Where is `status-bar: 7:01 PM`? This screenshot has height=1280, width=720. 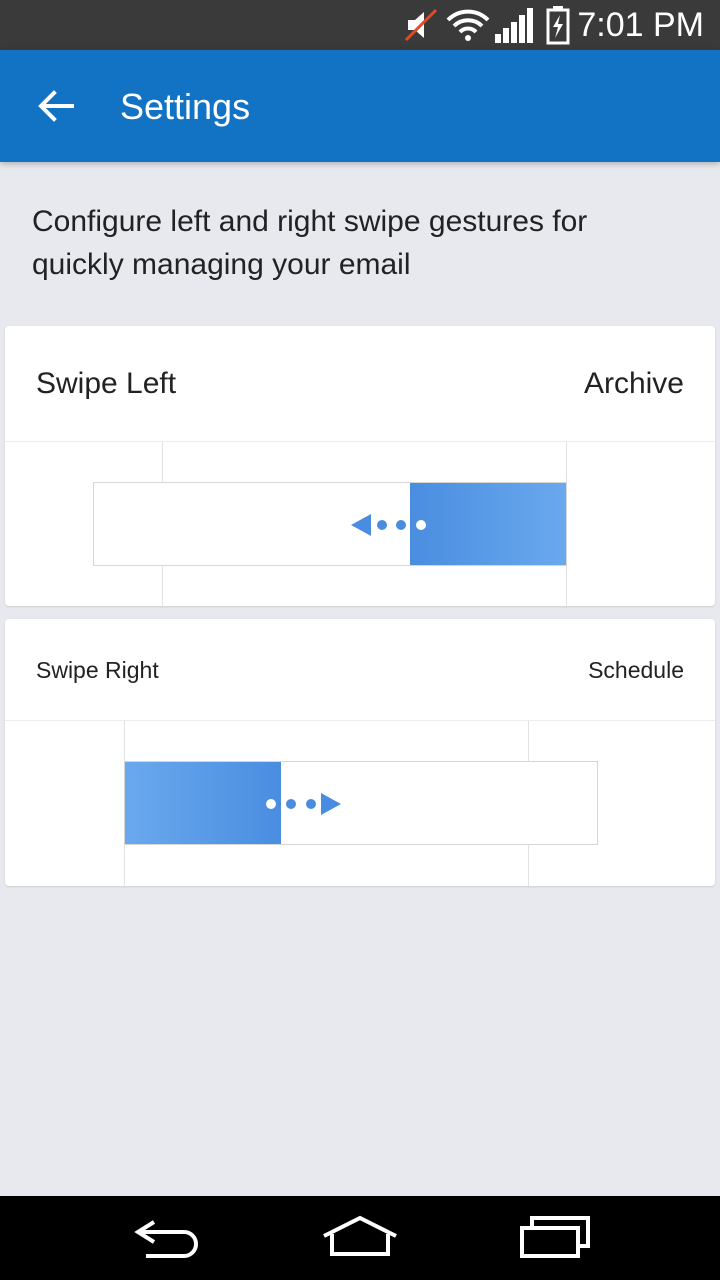
status-bar: 7:01 PM is located at coordinates (360, 25).